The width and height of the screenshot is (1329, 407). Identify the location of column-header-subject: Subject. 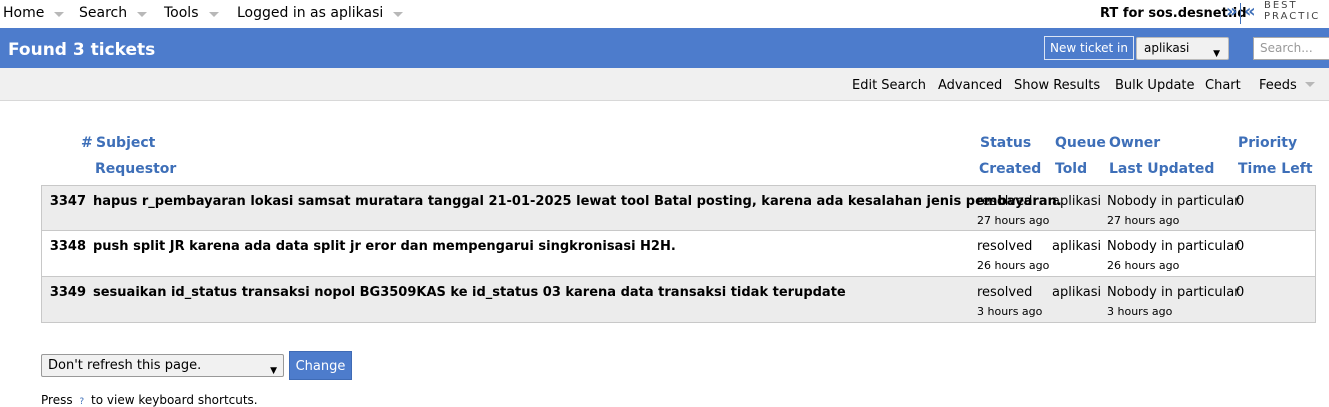
(125, 143).